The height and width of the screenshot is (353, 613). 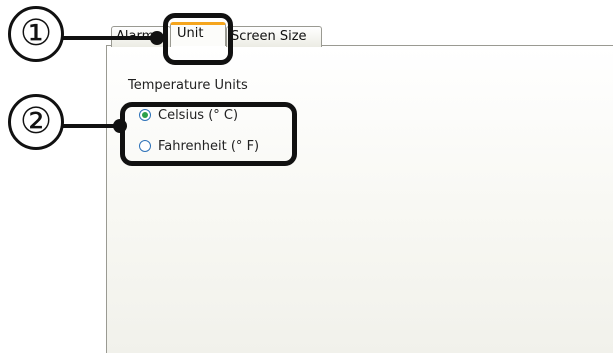 I want to click on callout-1-leader, so click(x=109, y=38).